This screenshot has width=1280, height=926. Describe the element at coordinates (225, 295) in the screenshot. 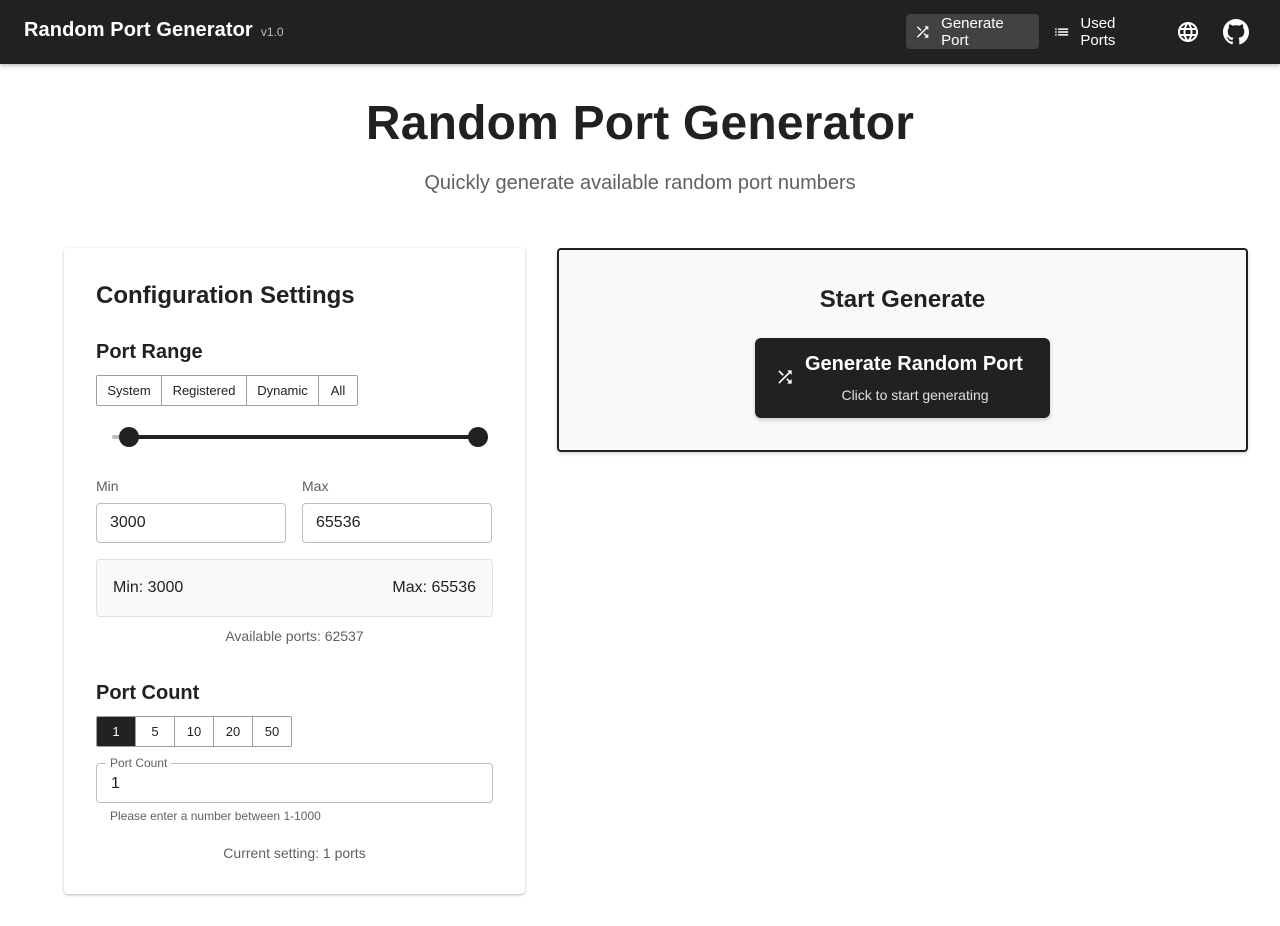

I see `config-title: Configuration Settings` at that location.